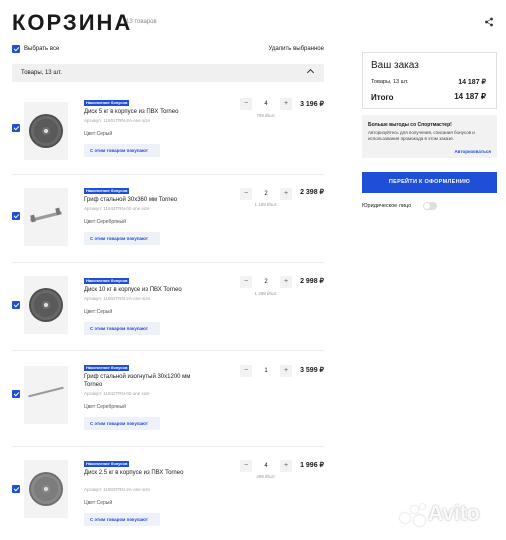 This screenshot has width=506, height=540. Describe the element at coordinates (72, 22) in the screenshot. I see `page-title: КОРЗИНА` at that location.